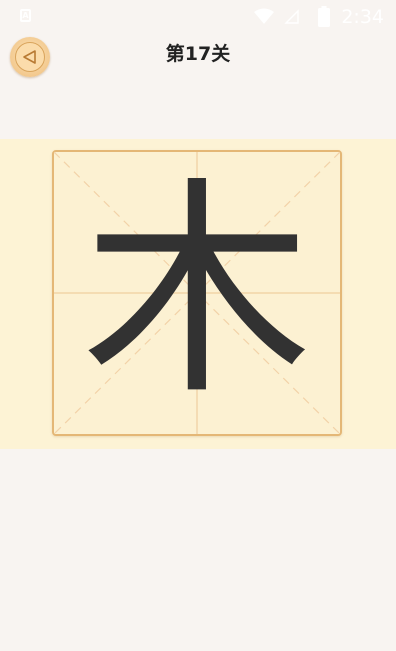  I want to click on status-time: 2:34, so click(362, 17).